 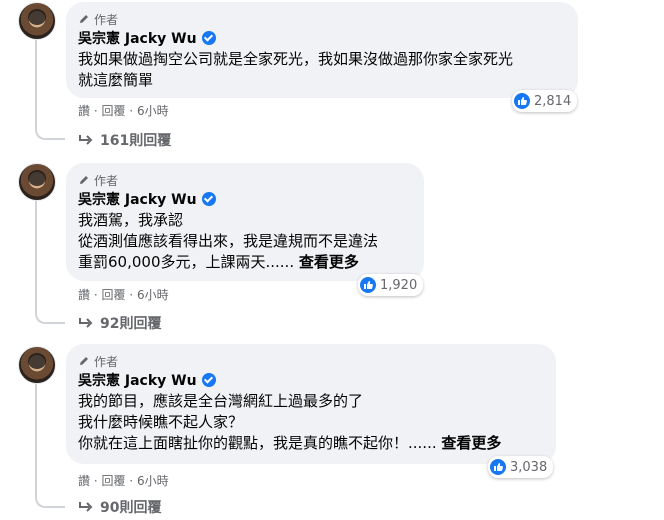 I want to click on view-replies: 161則回覆, so click(x=124, y=140).